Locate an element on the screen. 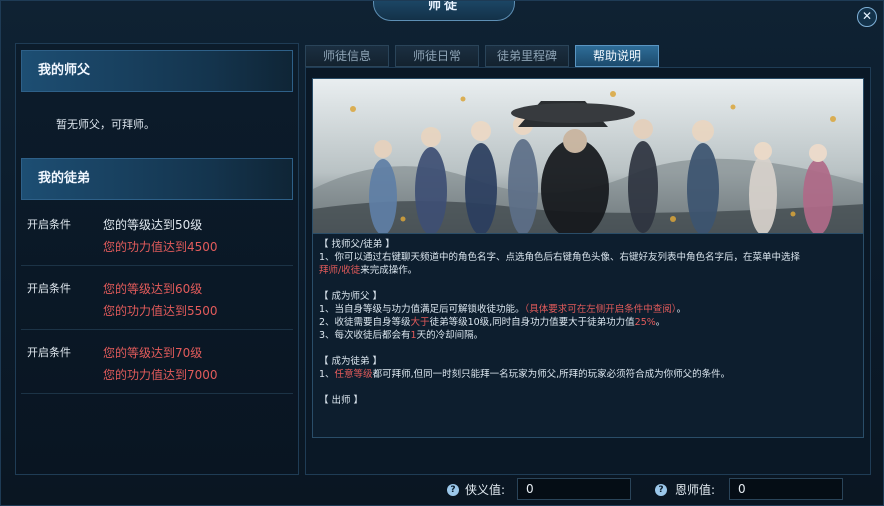  condition-row-1: 开启条件 您的等级达到50级 您的功力值达到4500 is located at coordinates (157, 236).